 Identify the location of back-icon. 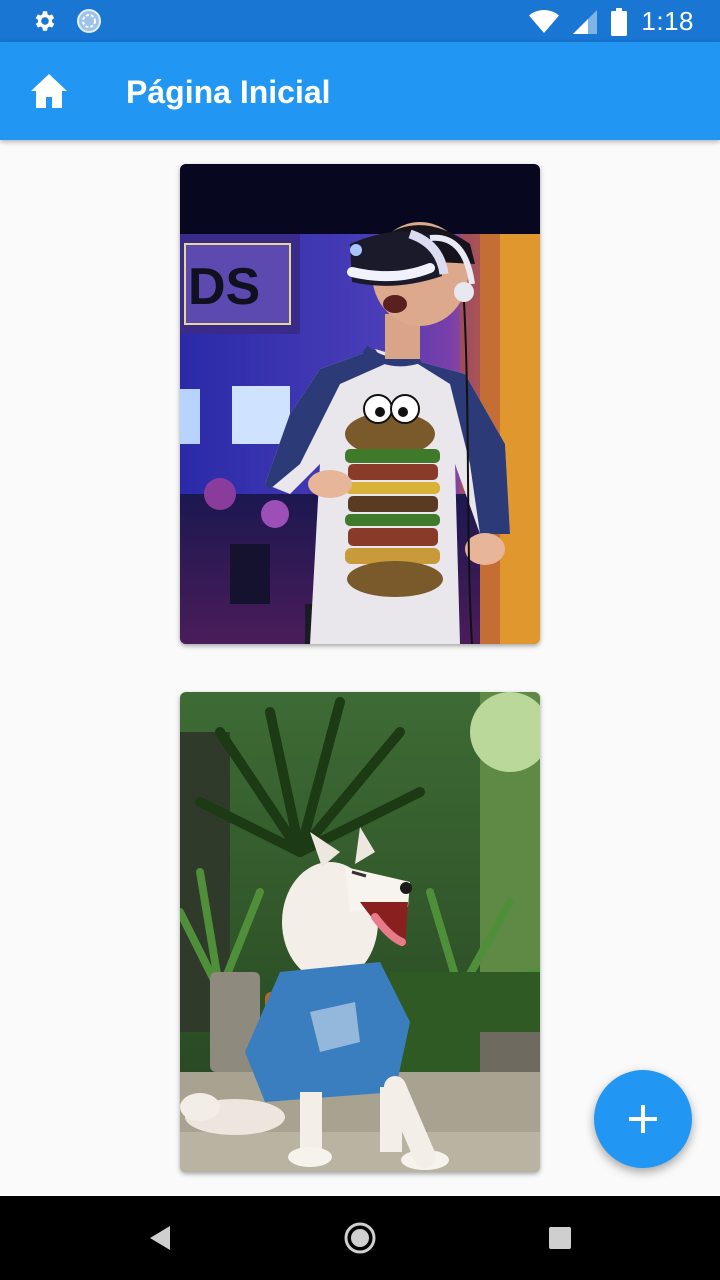
(160, 1238).